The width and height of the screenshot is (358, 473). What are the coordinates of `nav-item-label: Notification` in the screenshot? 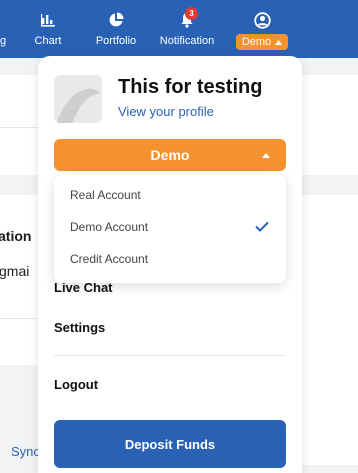 It's located at (187, 41).